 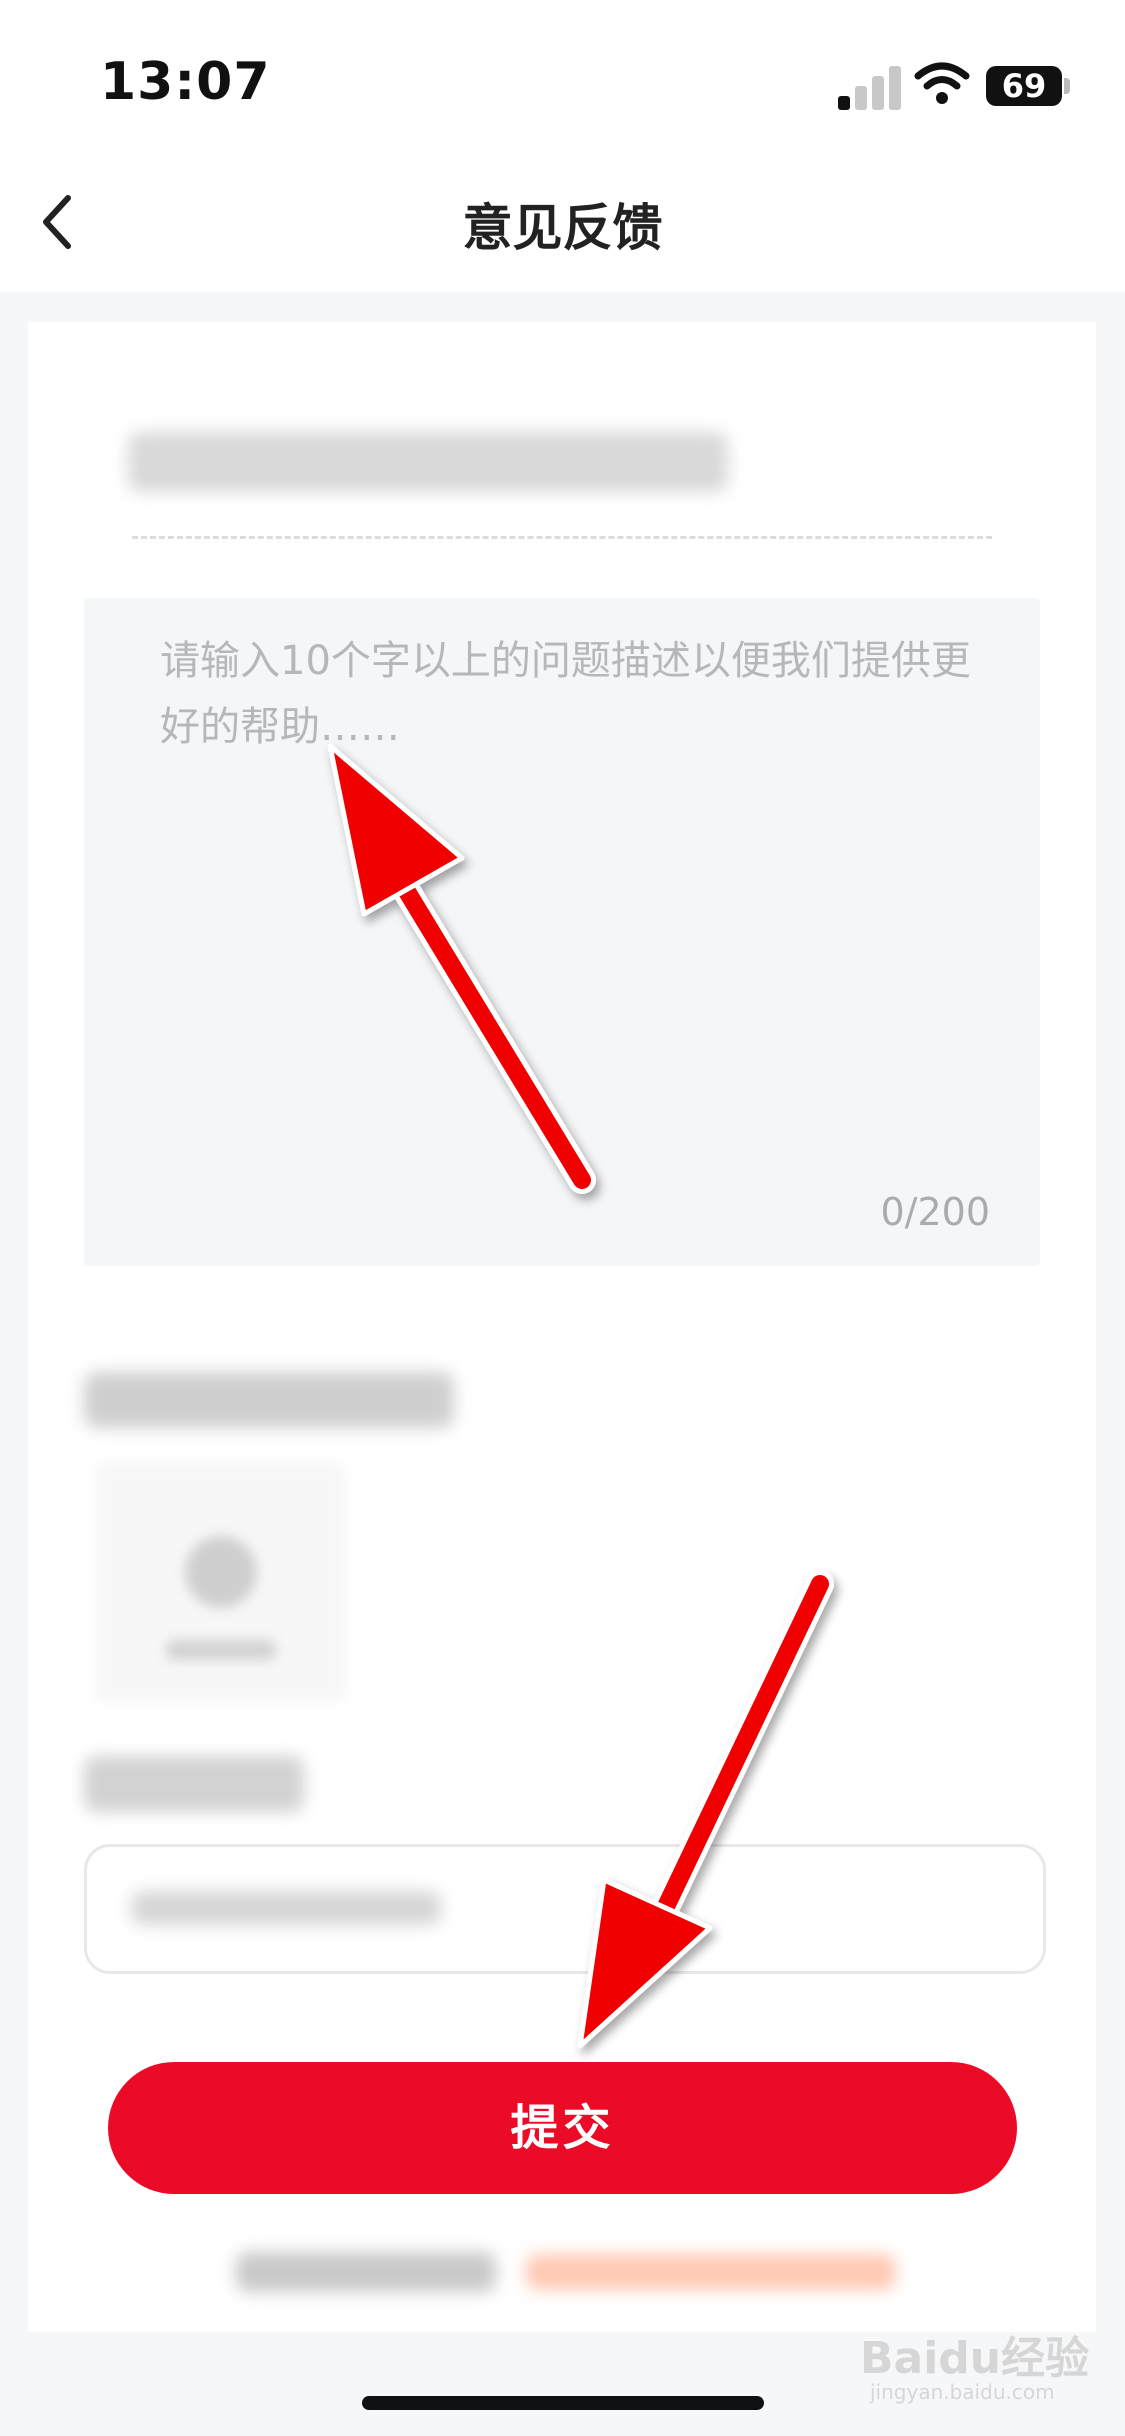 What do you see at coordinates (269, 1400) in the screenshot?
I see `upload-label-blurred` at bounding box center [269, 1400].